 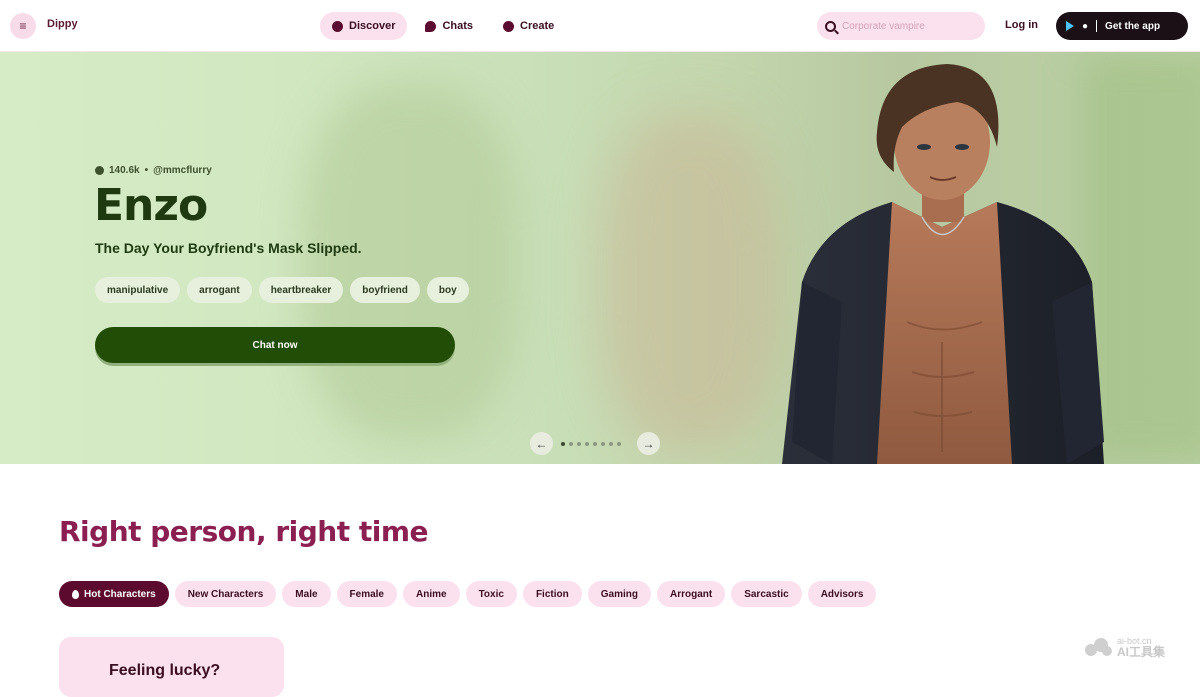 I want to click on category-label: Hot Characters, so click(x=120, y=594).